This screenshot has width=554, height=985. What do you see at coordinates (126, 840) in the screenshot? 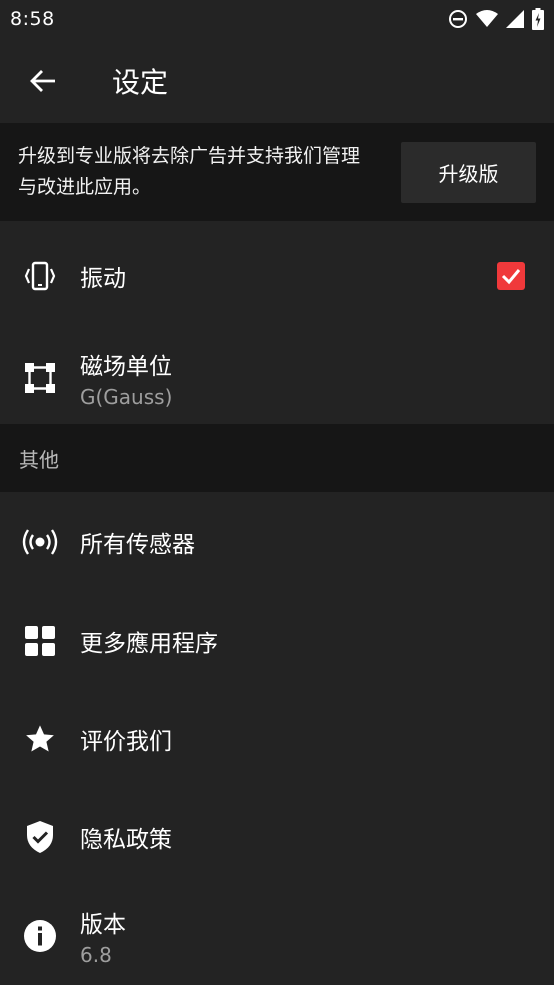
I see `privacy-policy-label: 隐私政策` at bounding box center [126, 840].